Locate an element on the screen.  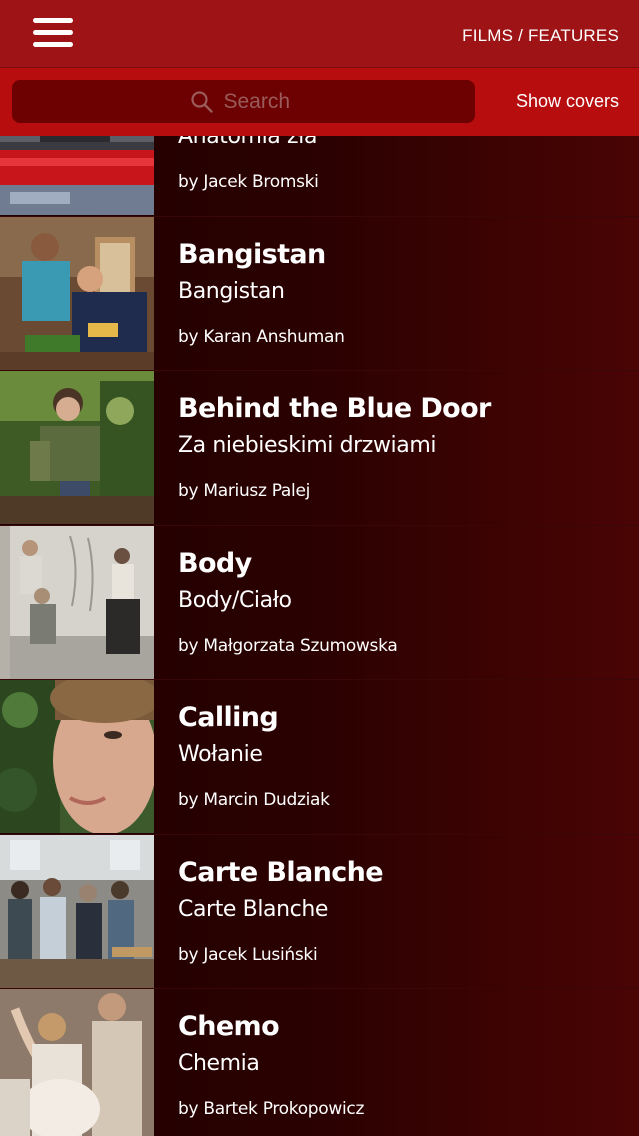
breadcrumb: FILMS / FEATURES is located at coordinates (540, 36).